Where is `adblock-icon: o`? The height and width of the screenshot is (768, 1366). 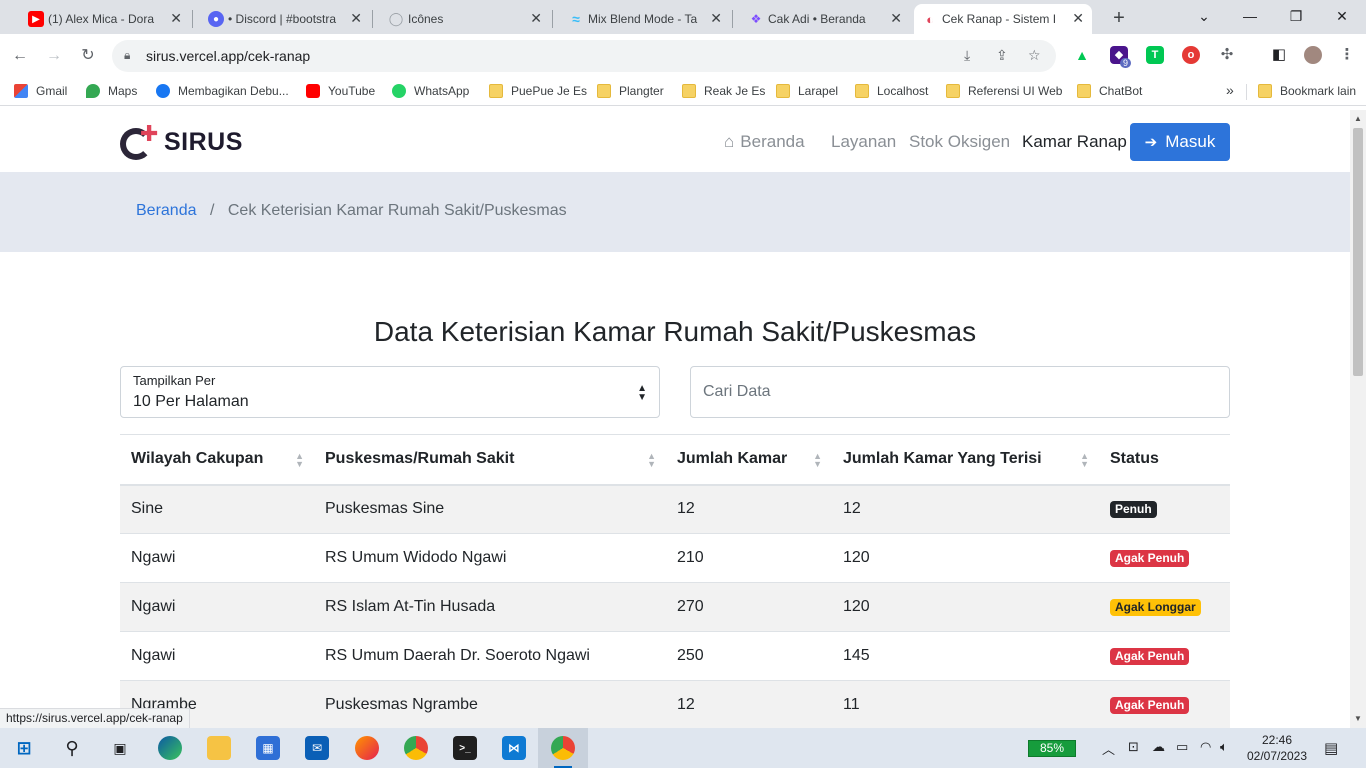
adblock-icon: o is located at coordinates (1191, 55).